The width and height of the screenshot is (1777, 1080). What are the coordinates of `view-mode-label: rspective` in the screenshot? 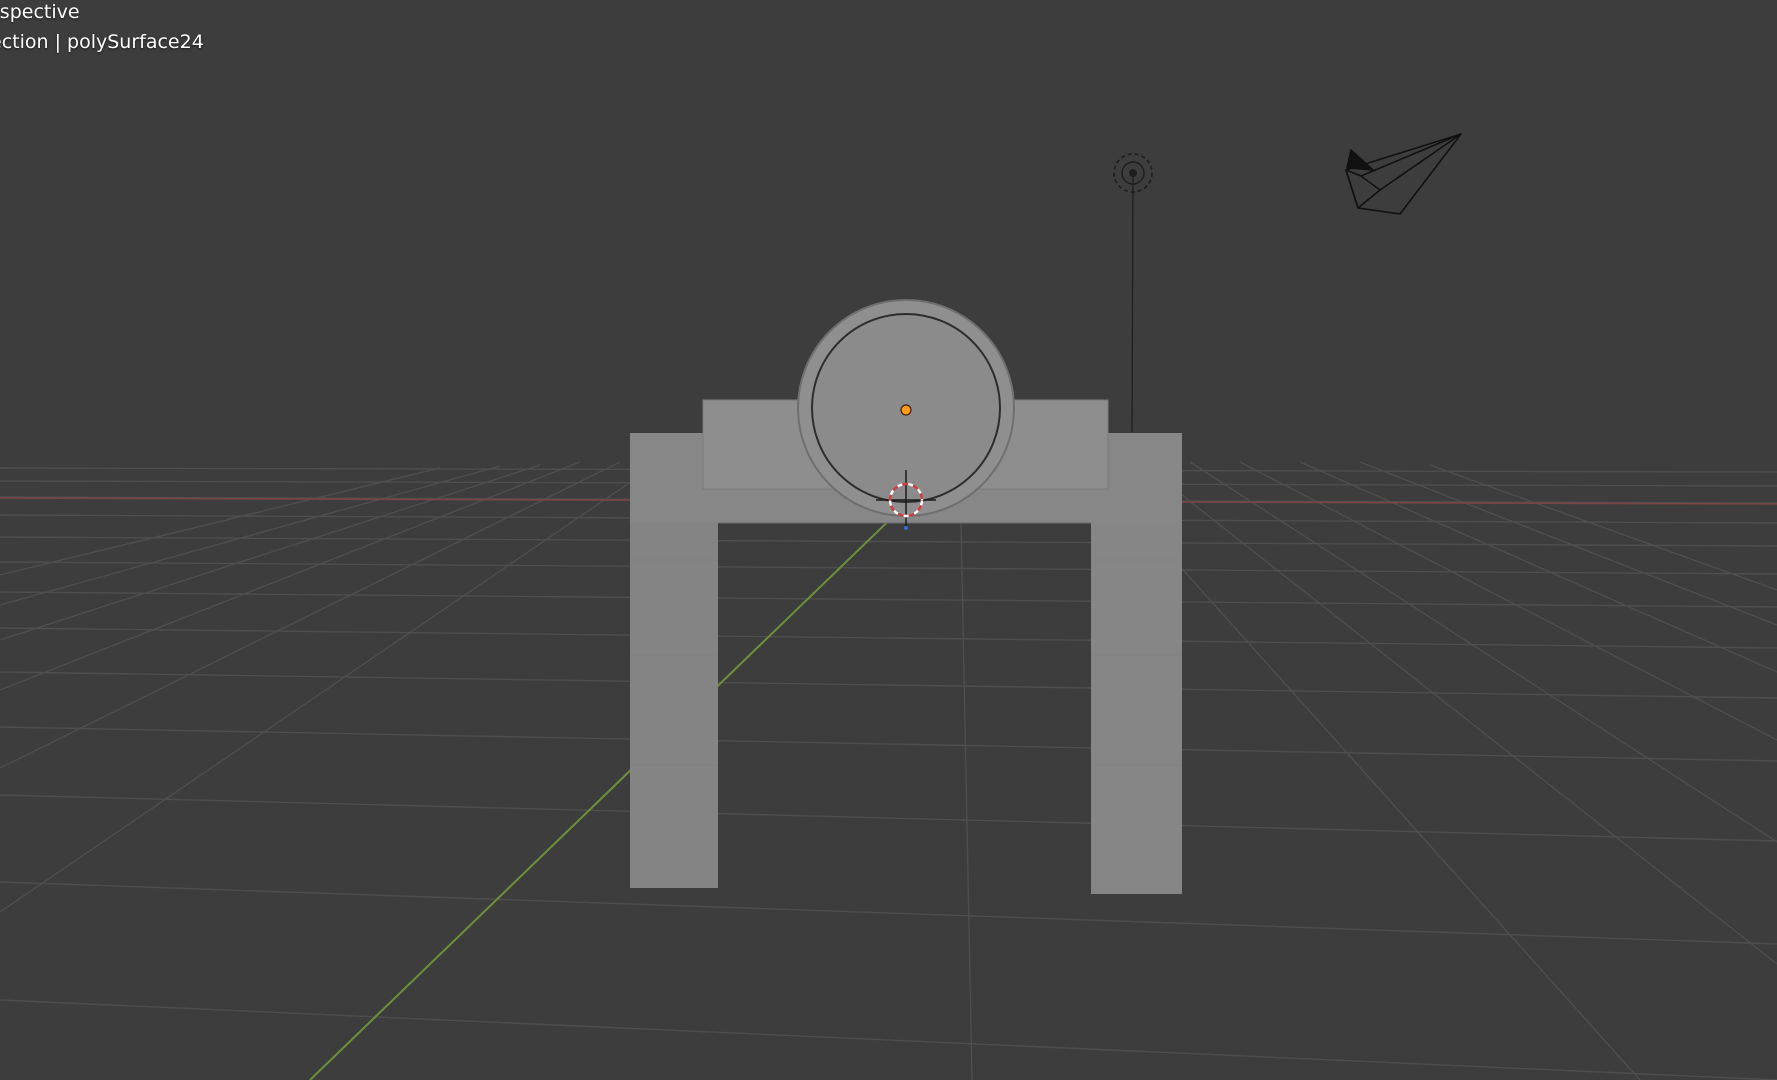 It's located at (40, 12).